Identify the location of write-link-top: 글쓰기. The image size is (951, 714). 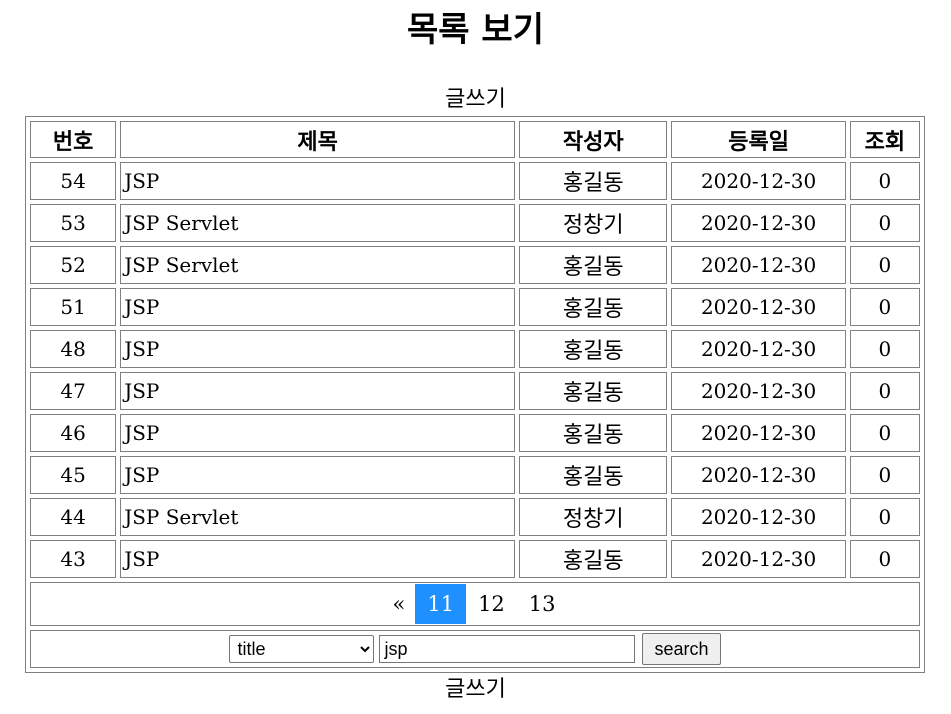
(475, 100).